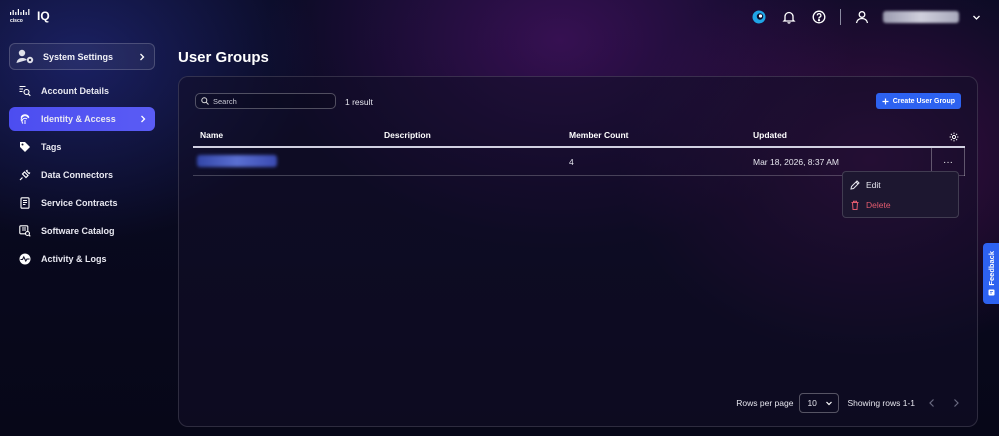  Describe the element at coordinates (16, 20) in the screenshot. I see `svg-text: cisco` at that location.